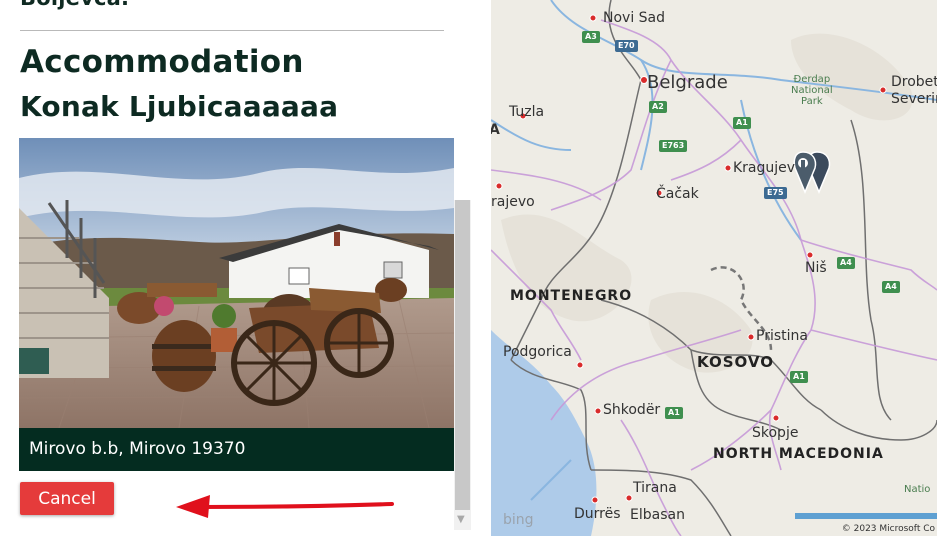  I want to click on map-label-cacak: Čačak, so click(677, 194).